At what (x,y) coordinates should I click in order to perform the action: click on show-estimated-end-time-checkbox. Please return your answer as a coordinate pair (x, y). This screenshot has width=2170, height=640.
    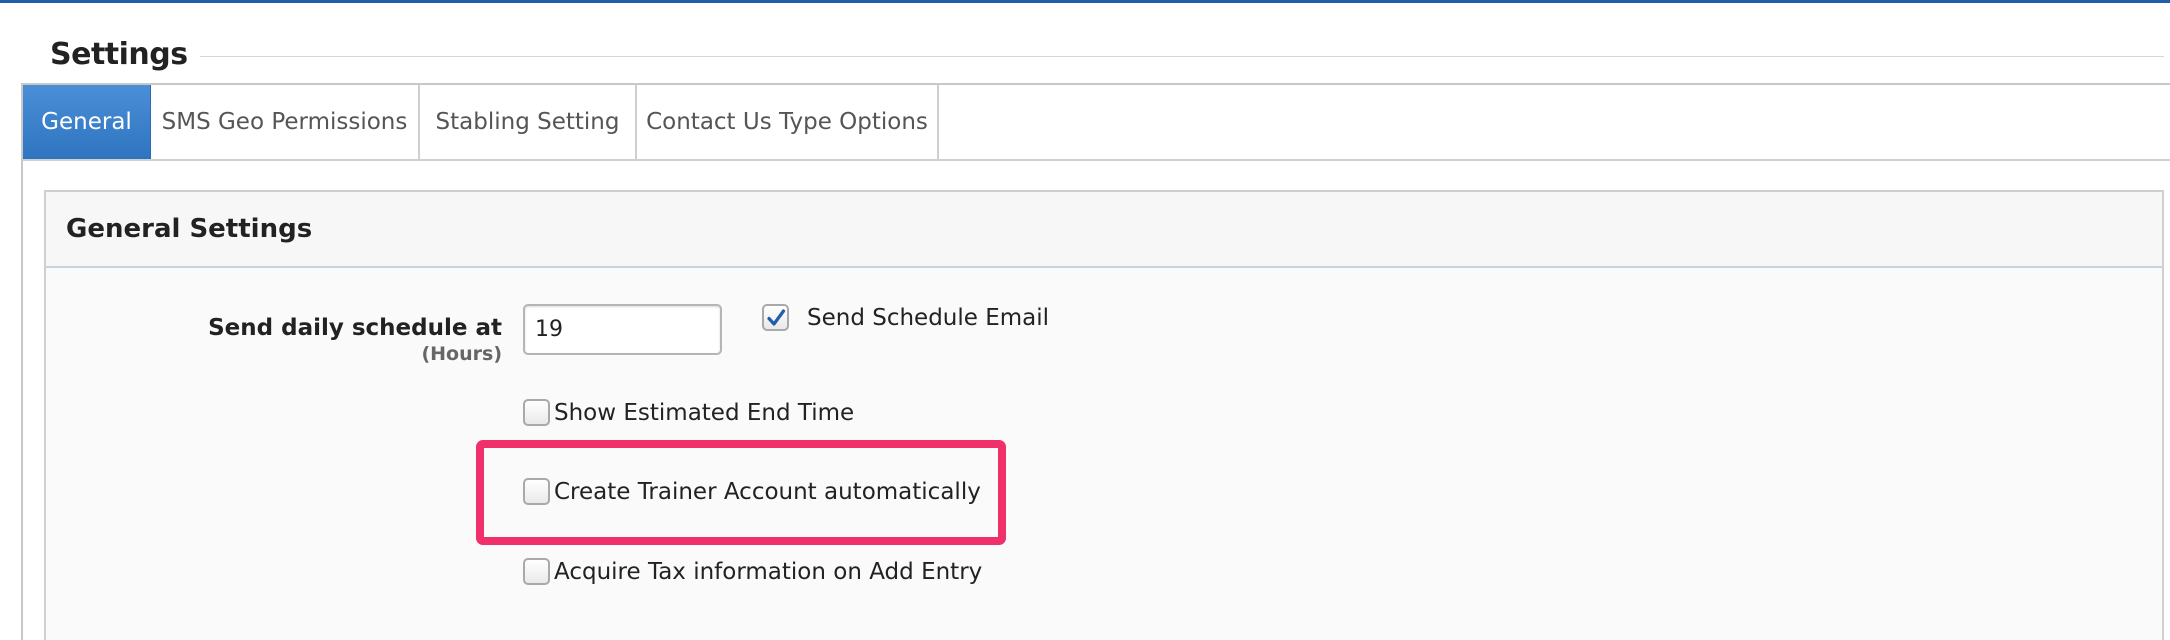
    Looking at the image, I should click on (536, 412).